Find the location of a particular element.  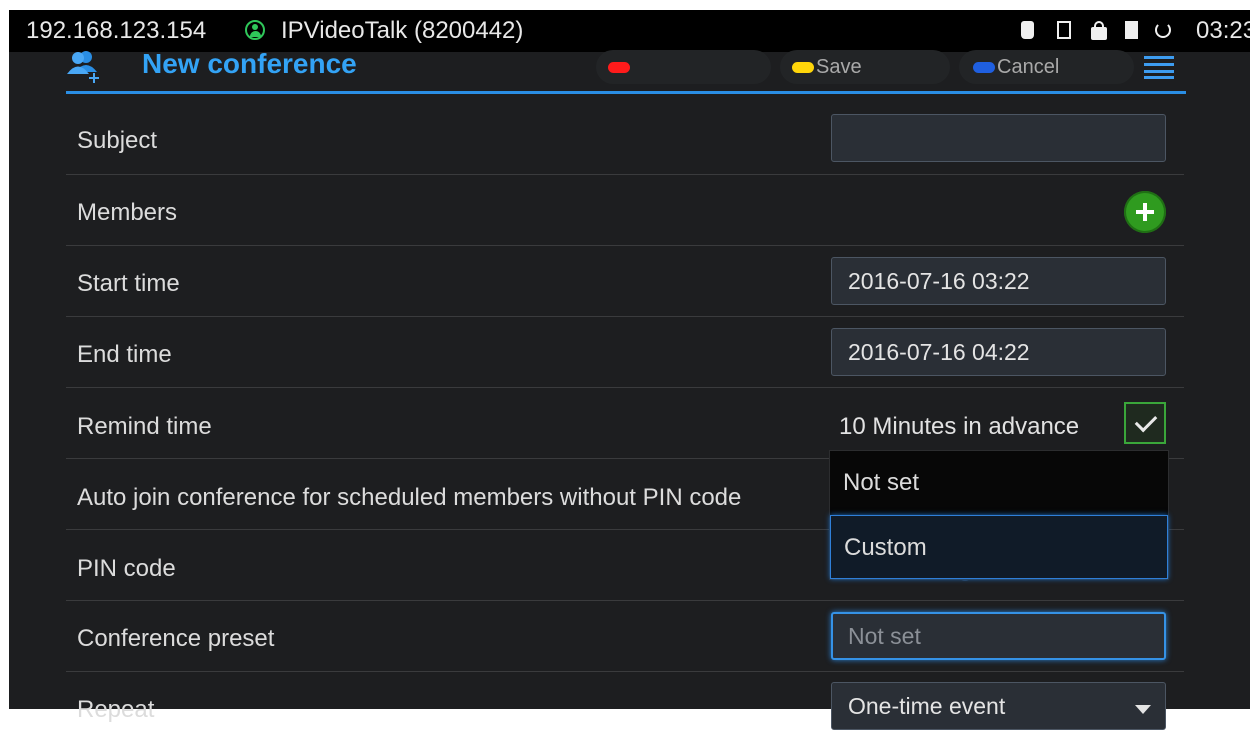

dropdown-option-not-set: Not set is located at coordinates (999, 483).